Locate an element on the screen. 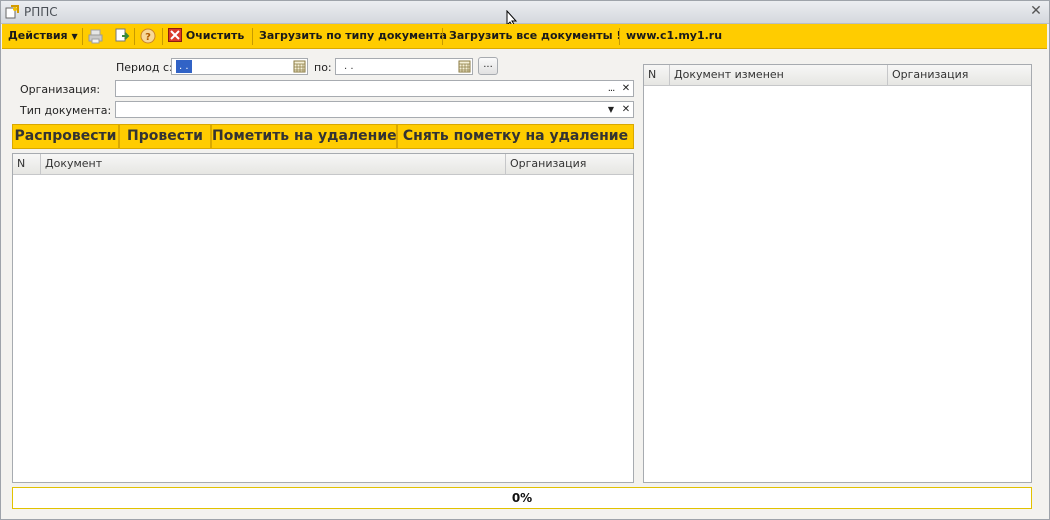  clear-button-label: Очистить is located at coordinates (215, 35).